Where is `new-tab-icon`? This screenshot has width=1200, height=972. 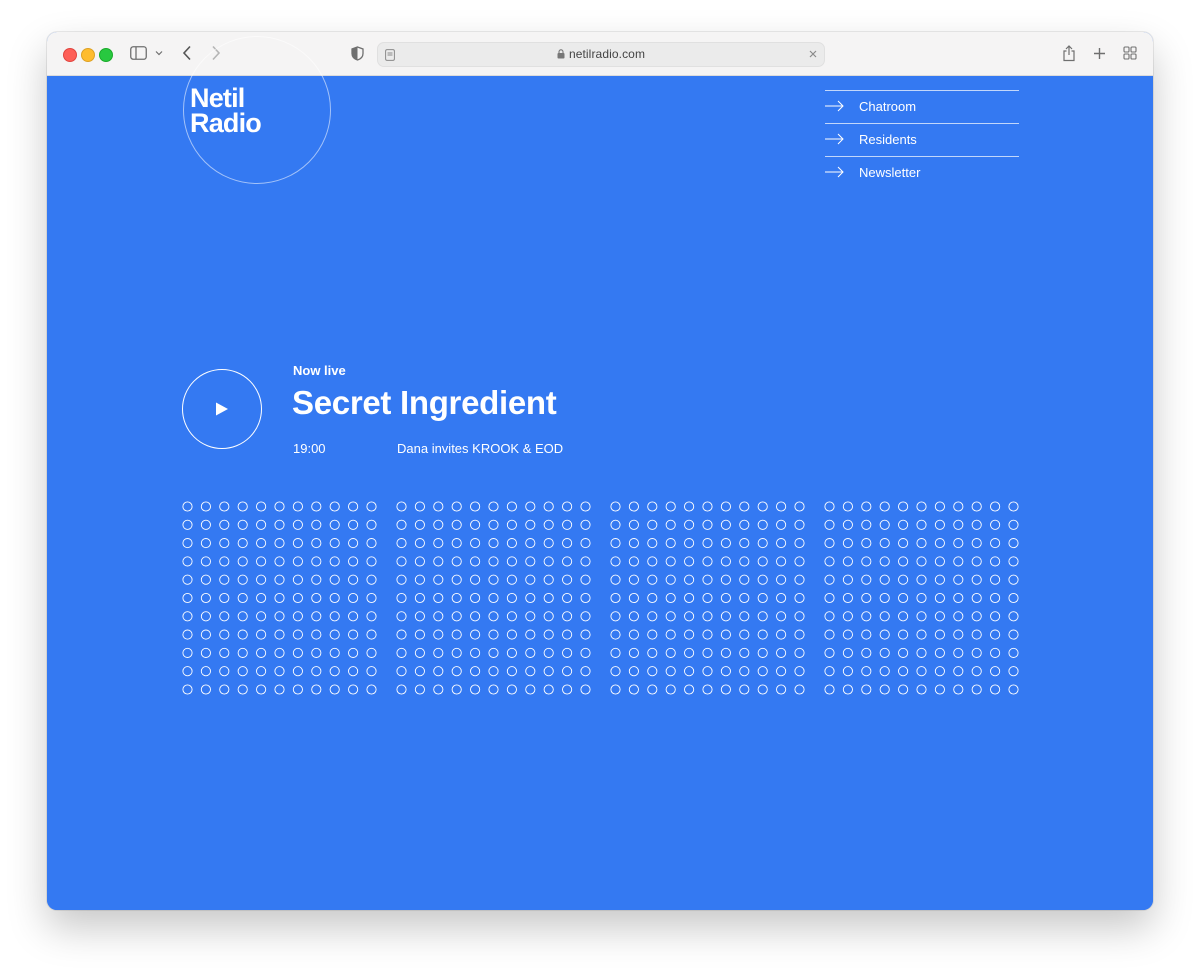
new-tab-icon is located at coordinates (1099, 53).